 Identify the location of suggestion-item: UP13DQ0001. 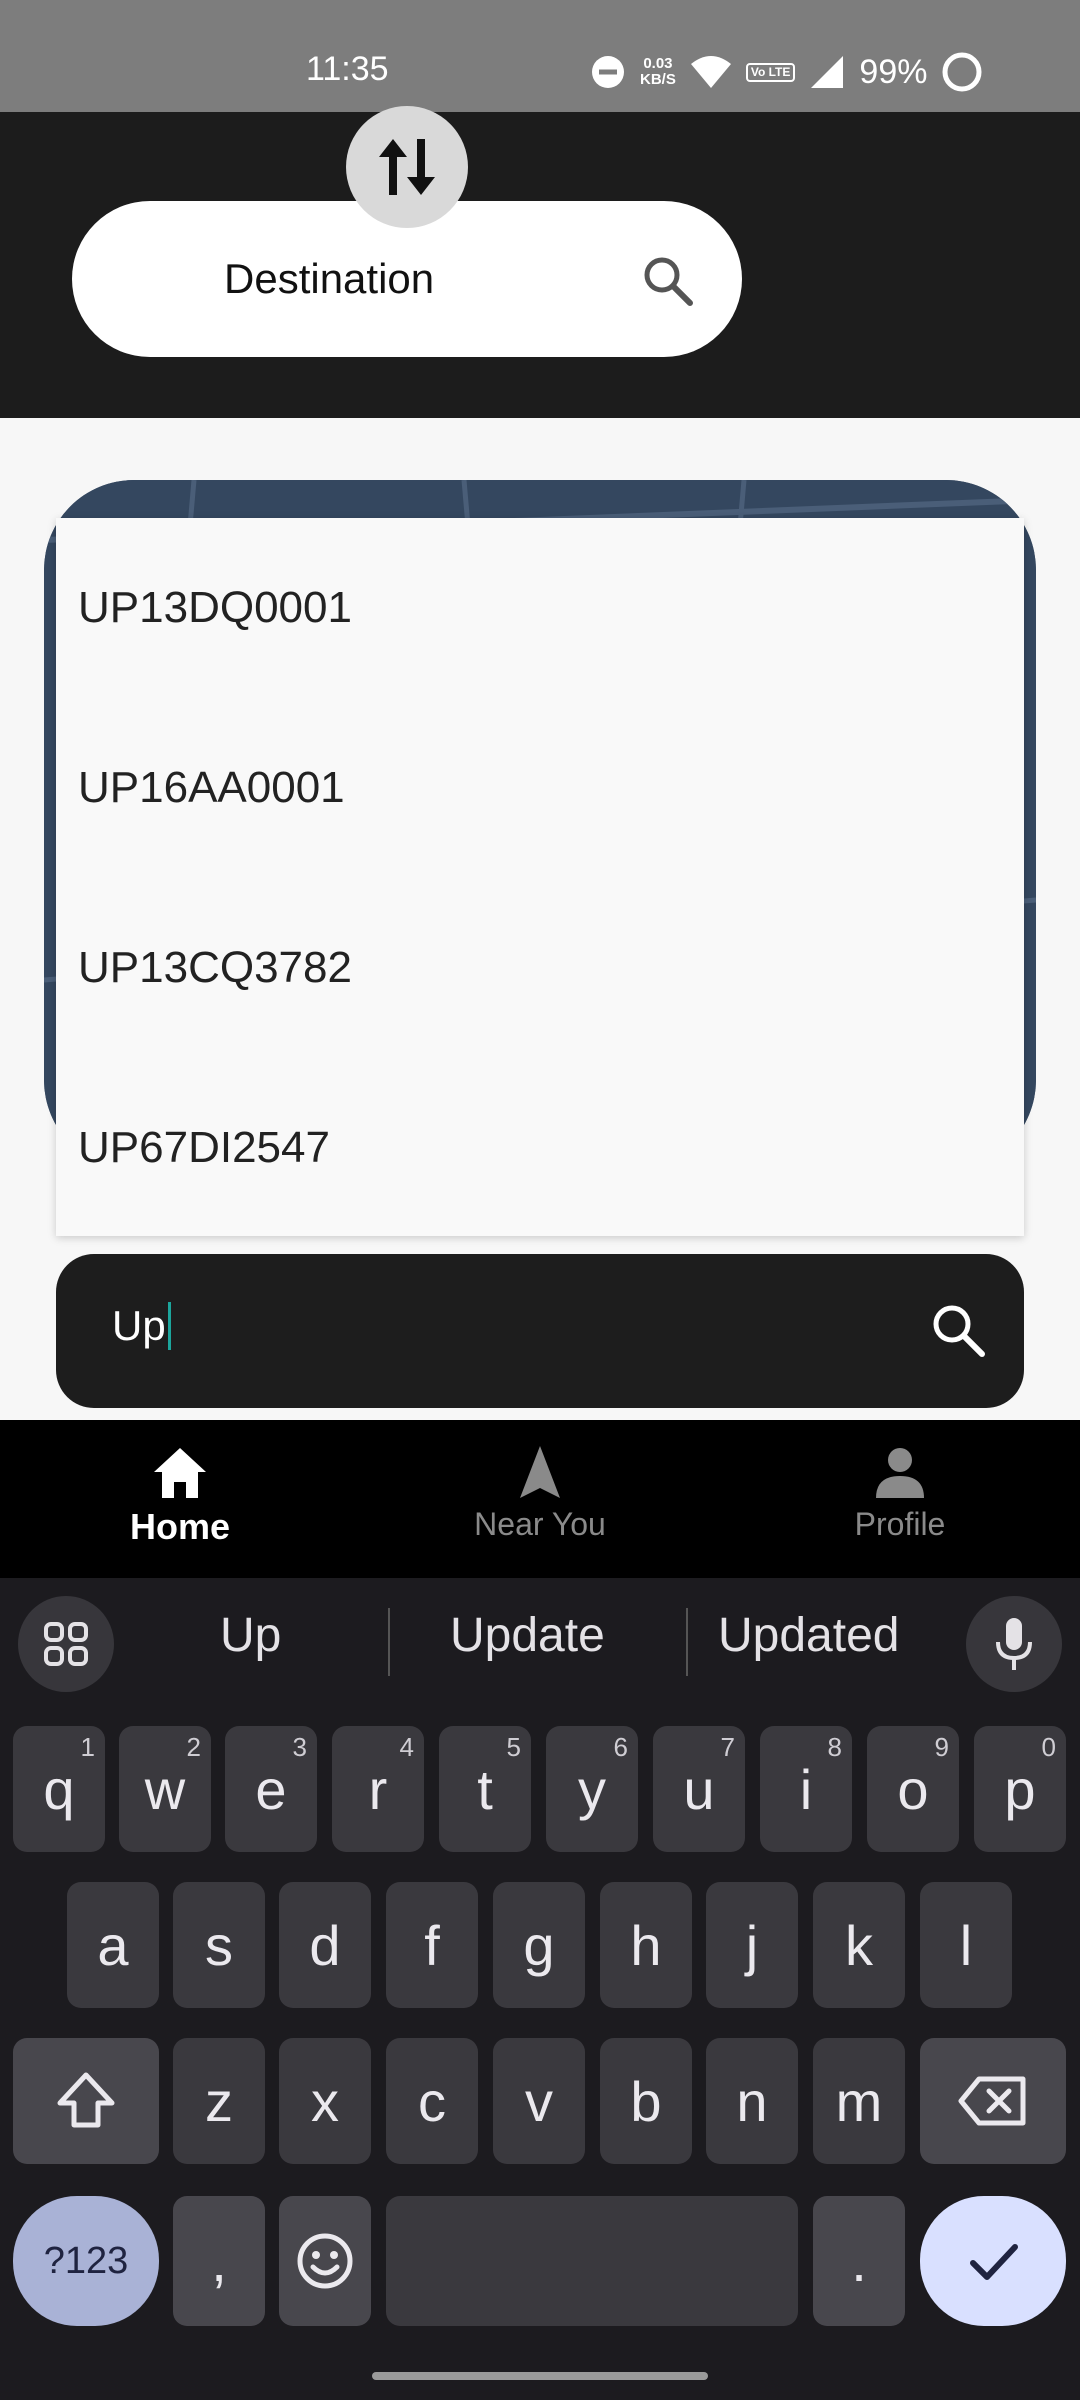
(540, 608).